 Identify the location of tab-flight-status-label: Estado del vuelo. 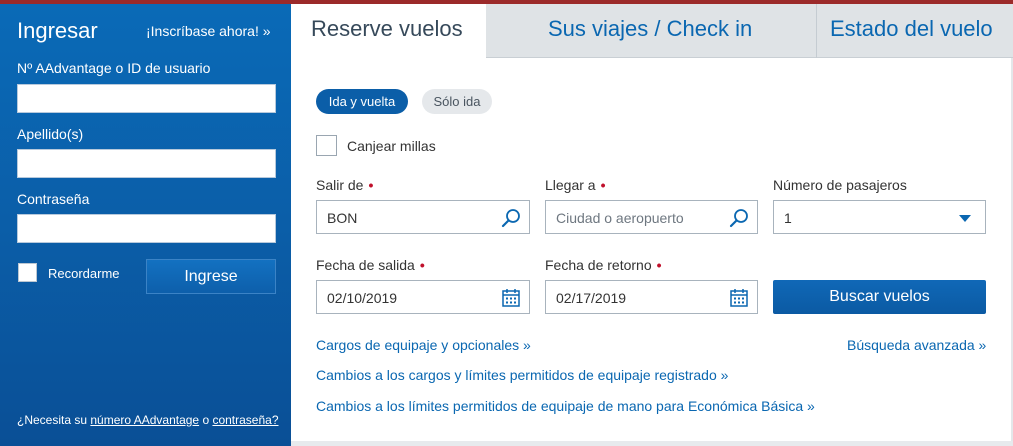
(911, 28).